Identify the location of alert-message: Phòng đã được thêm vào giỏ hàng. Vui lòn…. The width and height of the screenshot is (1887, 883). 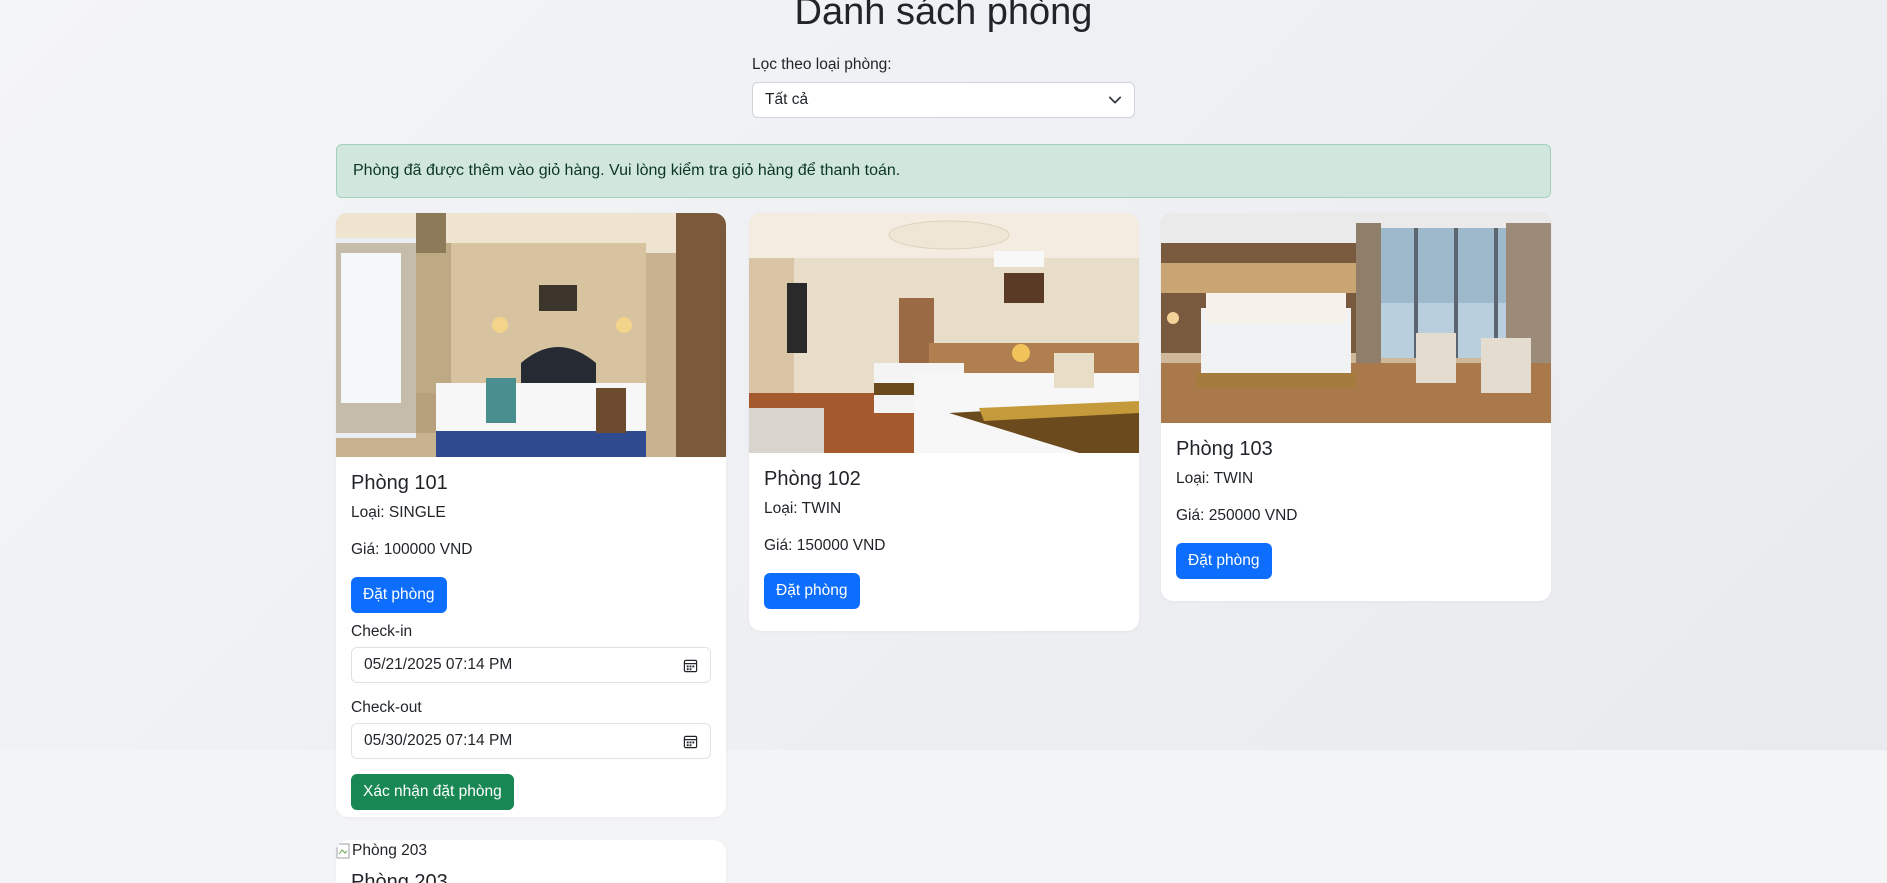
(627, 170).